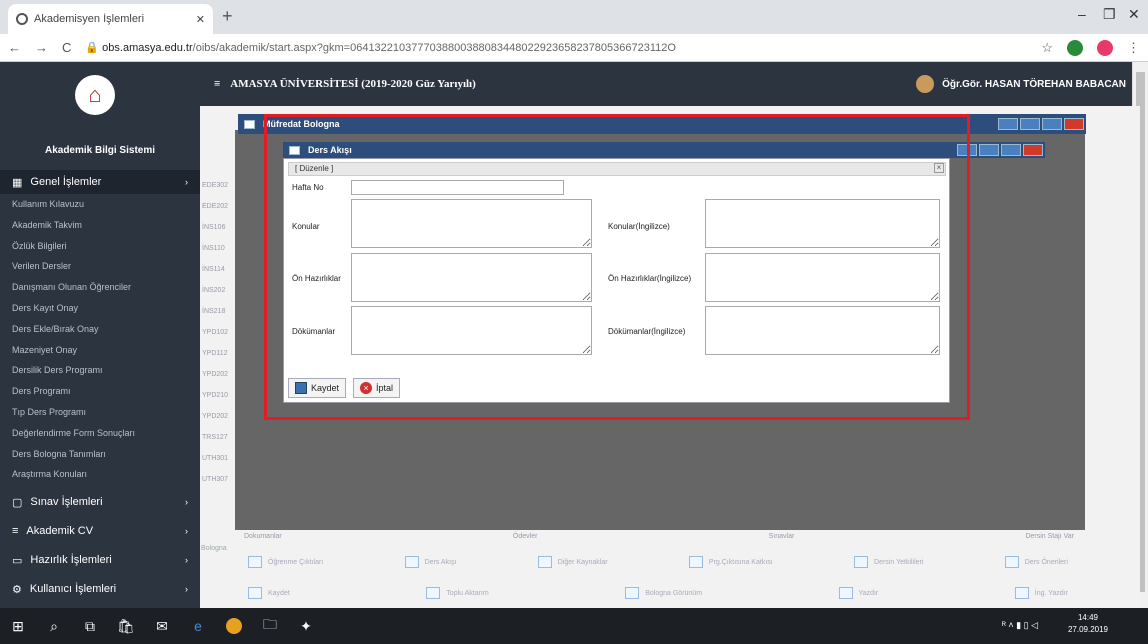 The width and height of the screenshot is (1148, 644). Describe the element at coordinates (90, 626) in the screenshot. I see `task-view-icon: ⧉` at that location.